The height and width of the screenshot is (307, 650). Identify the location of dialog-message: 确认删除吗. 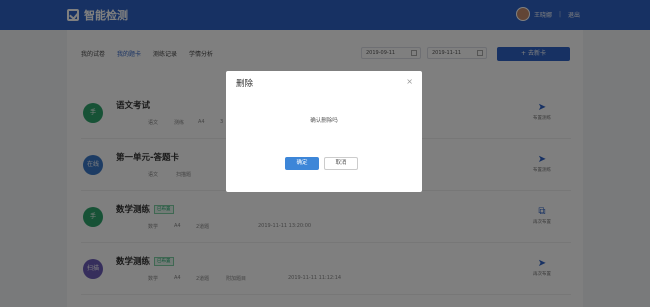
(324, 121).